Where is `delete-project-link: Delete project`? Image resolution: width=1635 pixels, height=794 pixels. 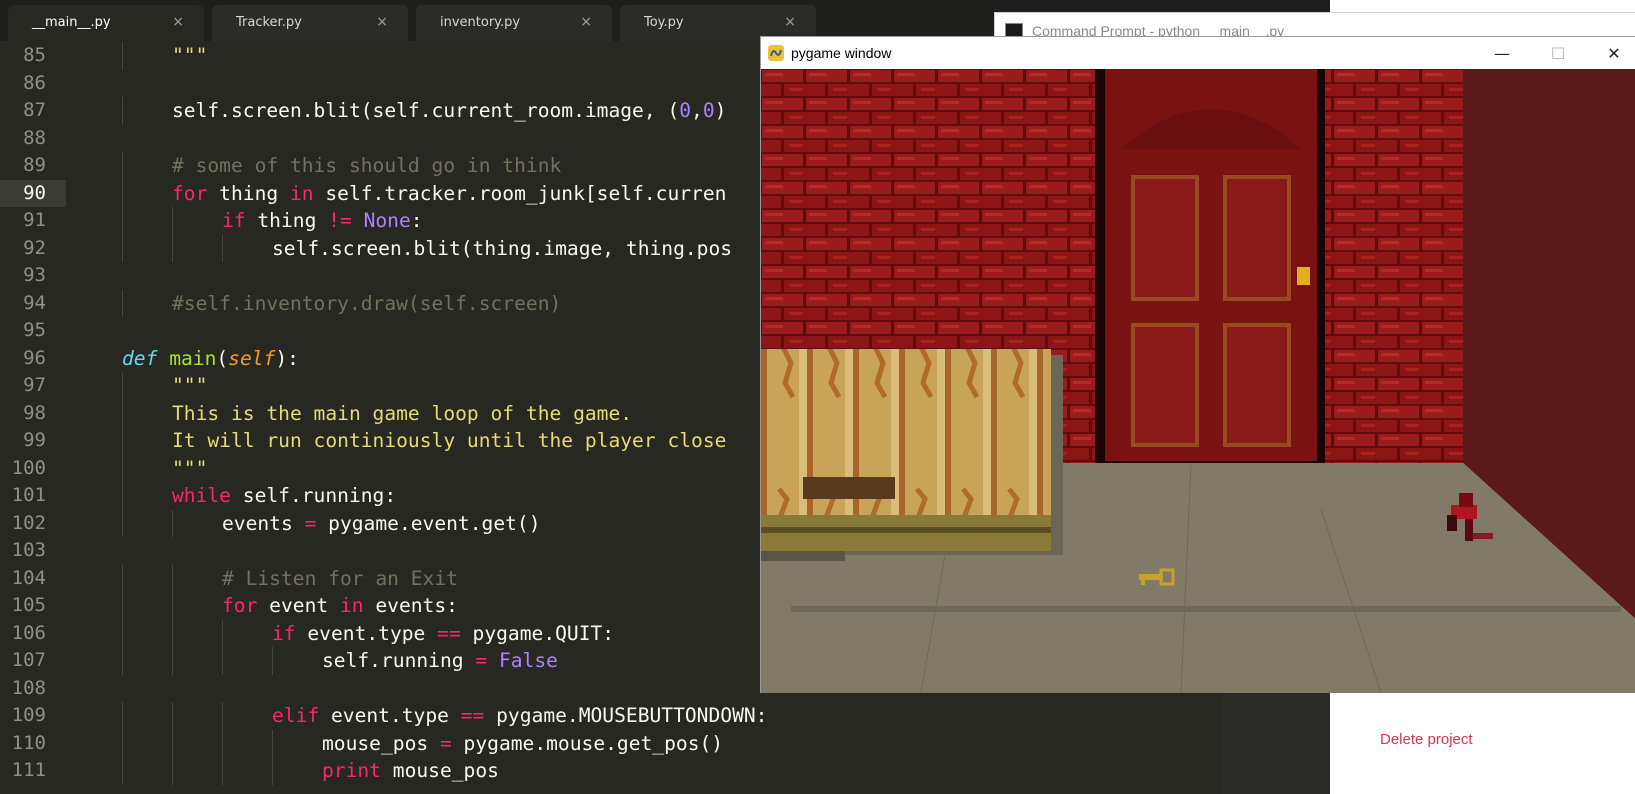 delete-project-link: Delete project is located at coordinates (1426, 739).